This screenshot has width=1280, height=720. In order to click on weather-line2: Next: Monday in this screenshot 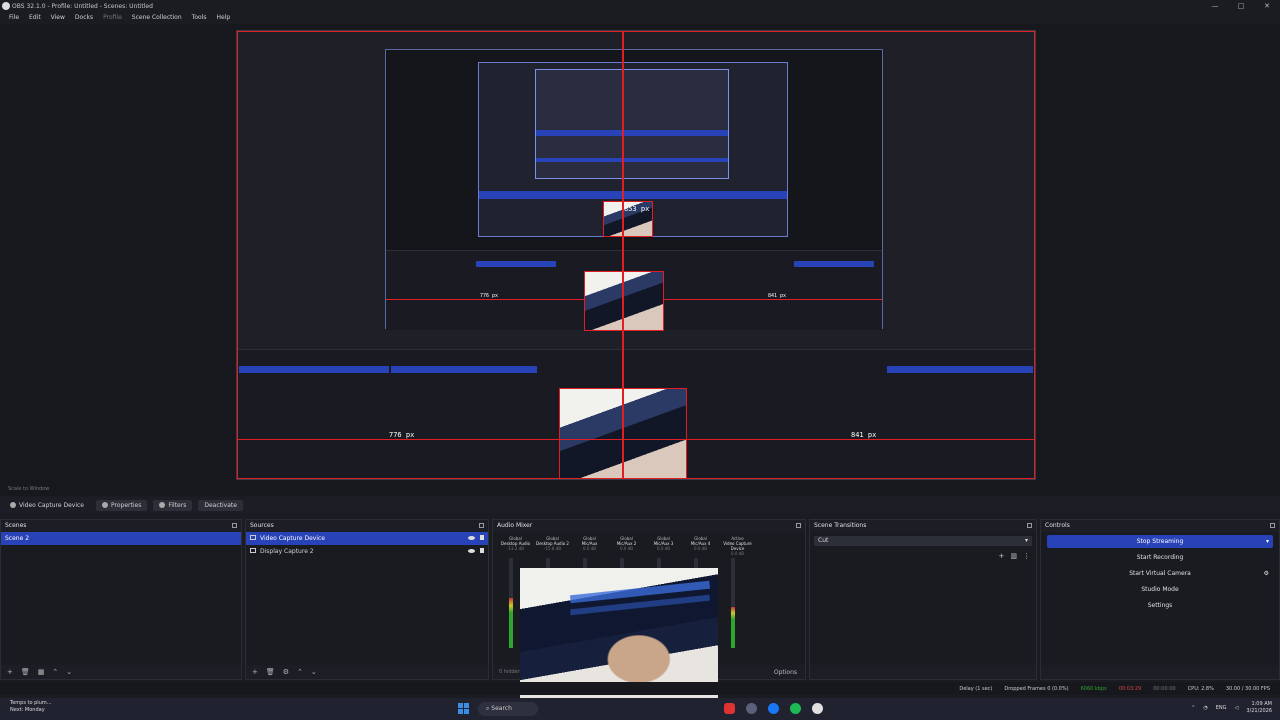, I will do `click(27, 710)`.